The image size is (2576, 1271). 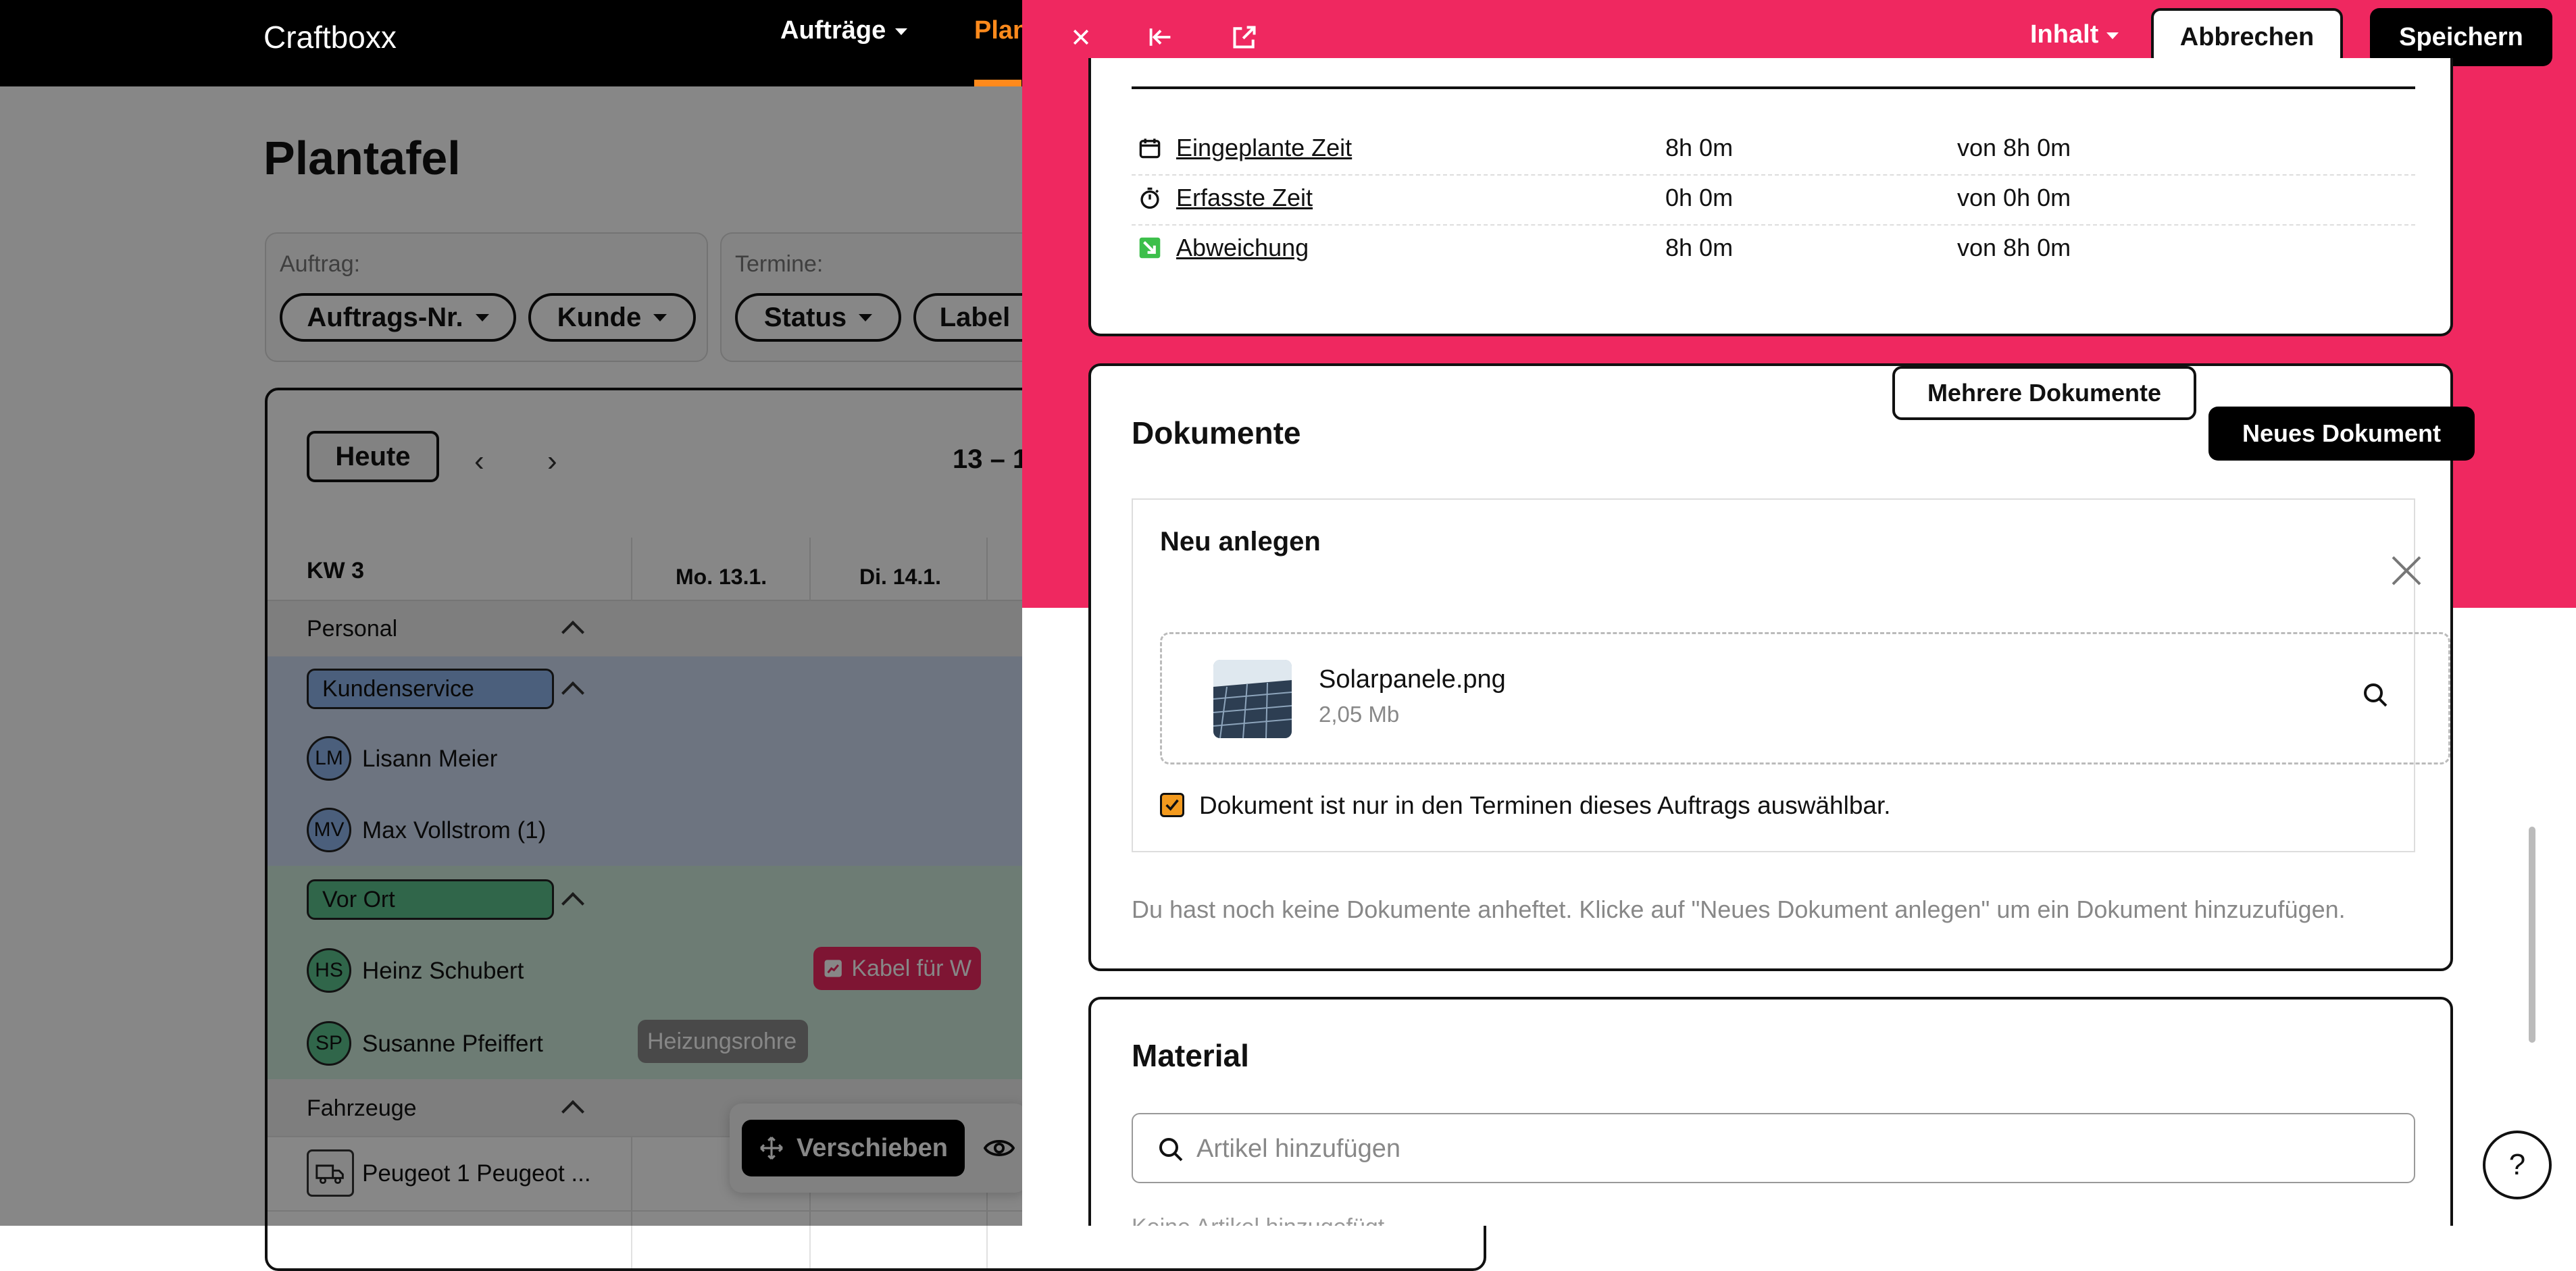 I want to click on time-label: Erfasste Zeit, so click(x=1244, y=198).